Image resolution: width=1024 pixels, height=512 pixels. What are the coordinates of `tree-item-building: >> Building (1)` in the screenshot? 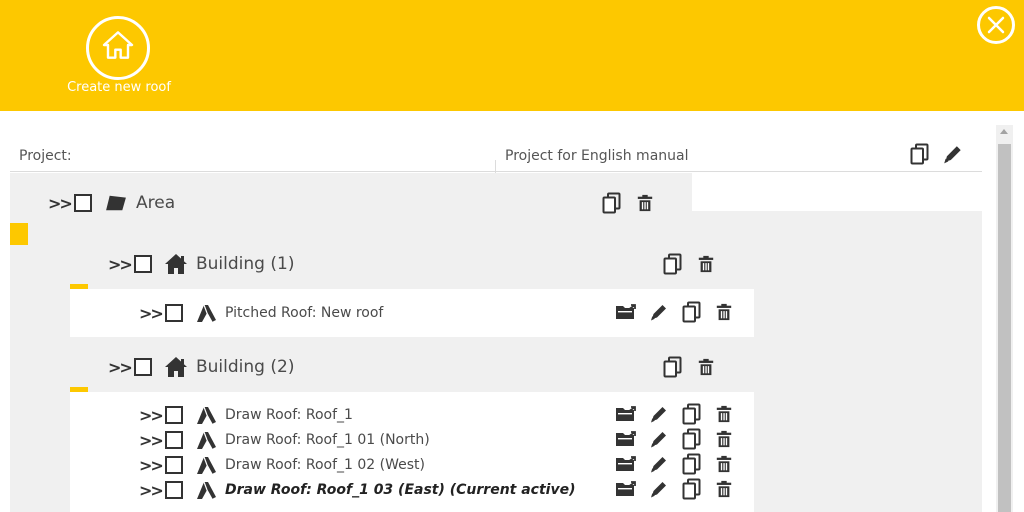 It's located at (201, 264).